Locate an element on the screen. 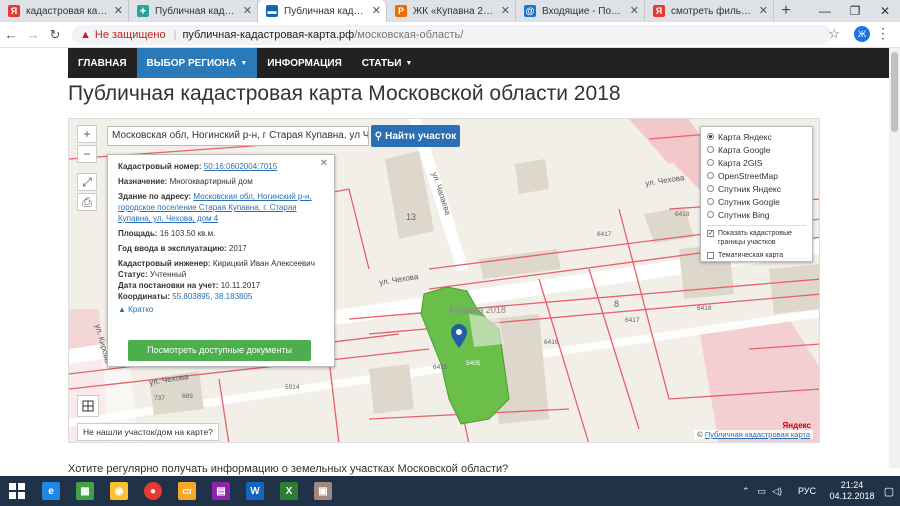 Image resolution: width=900 pixels, height=506 pixels. explorer-icon: ▭ is located at coordinates (187, 491).